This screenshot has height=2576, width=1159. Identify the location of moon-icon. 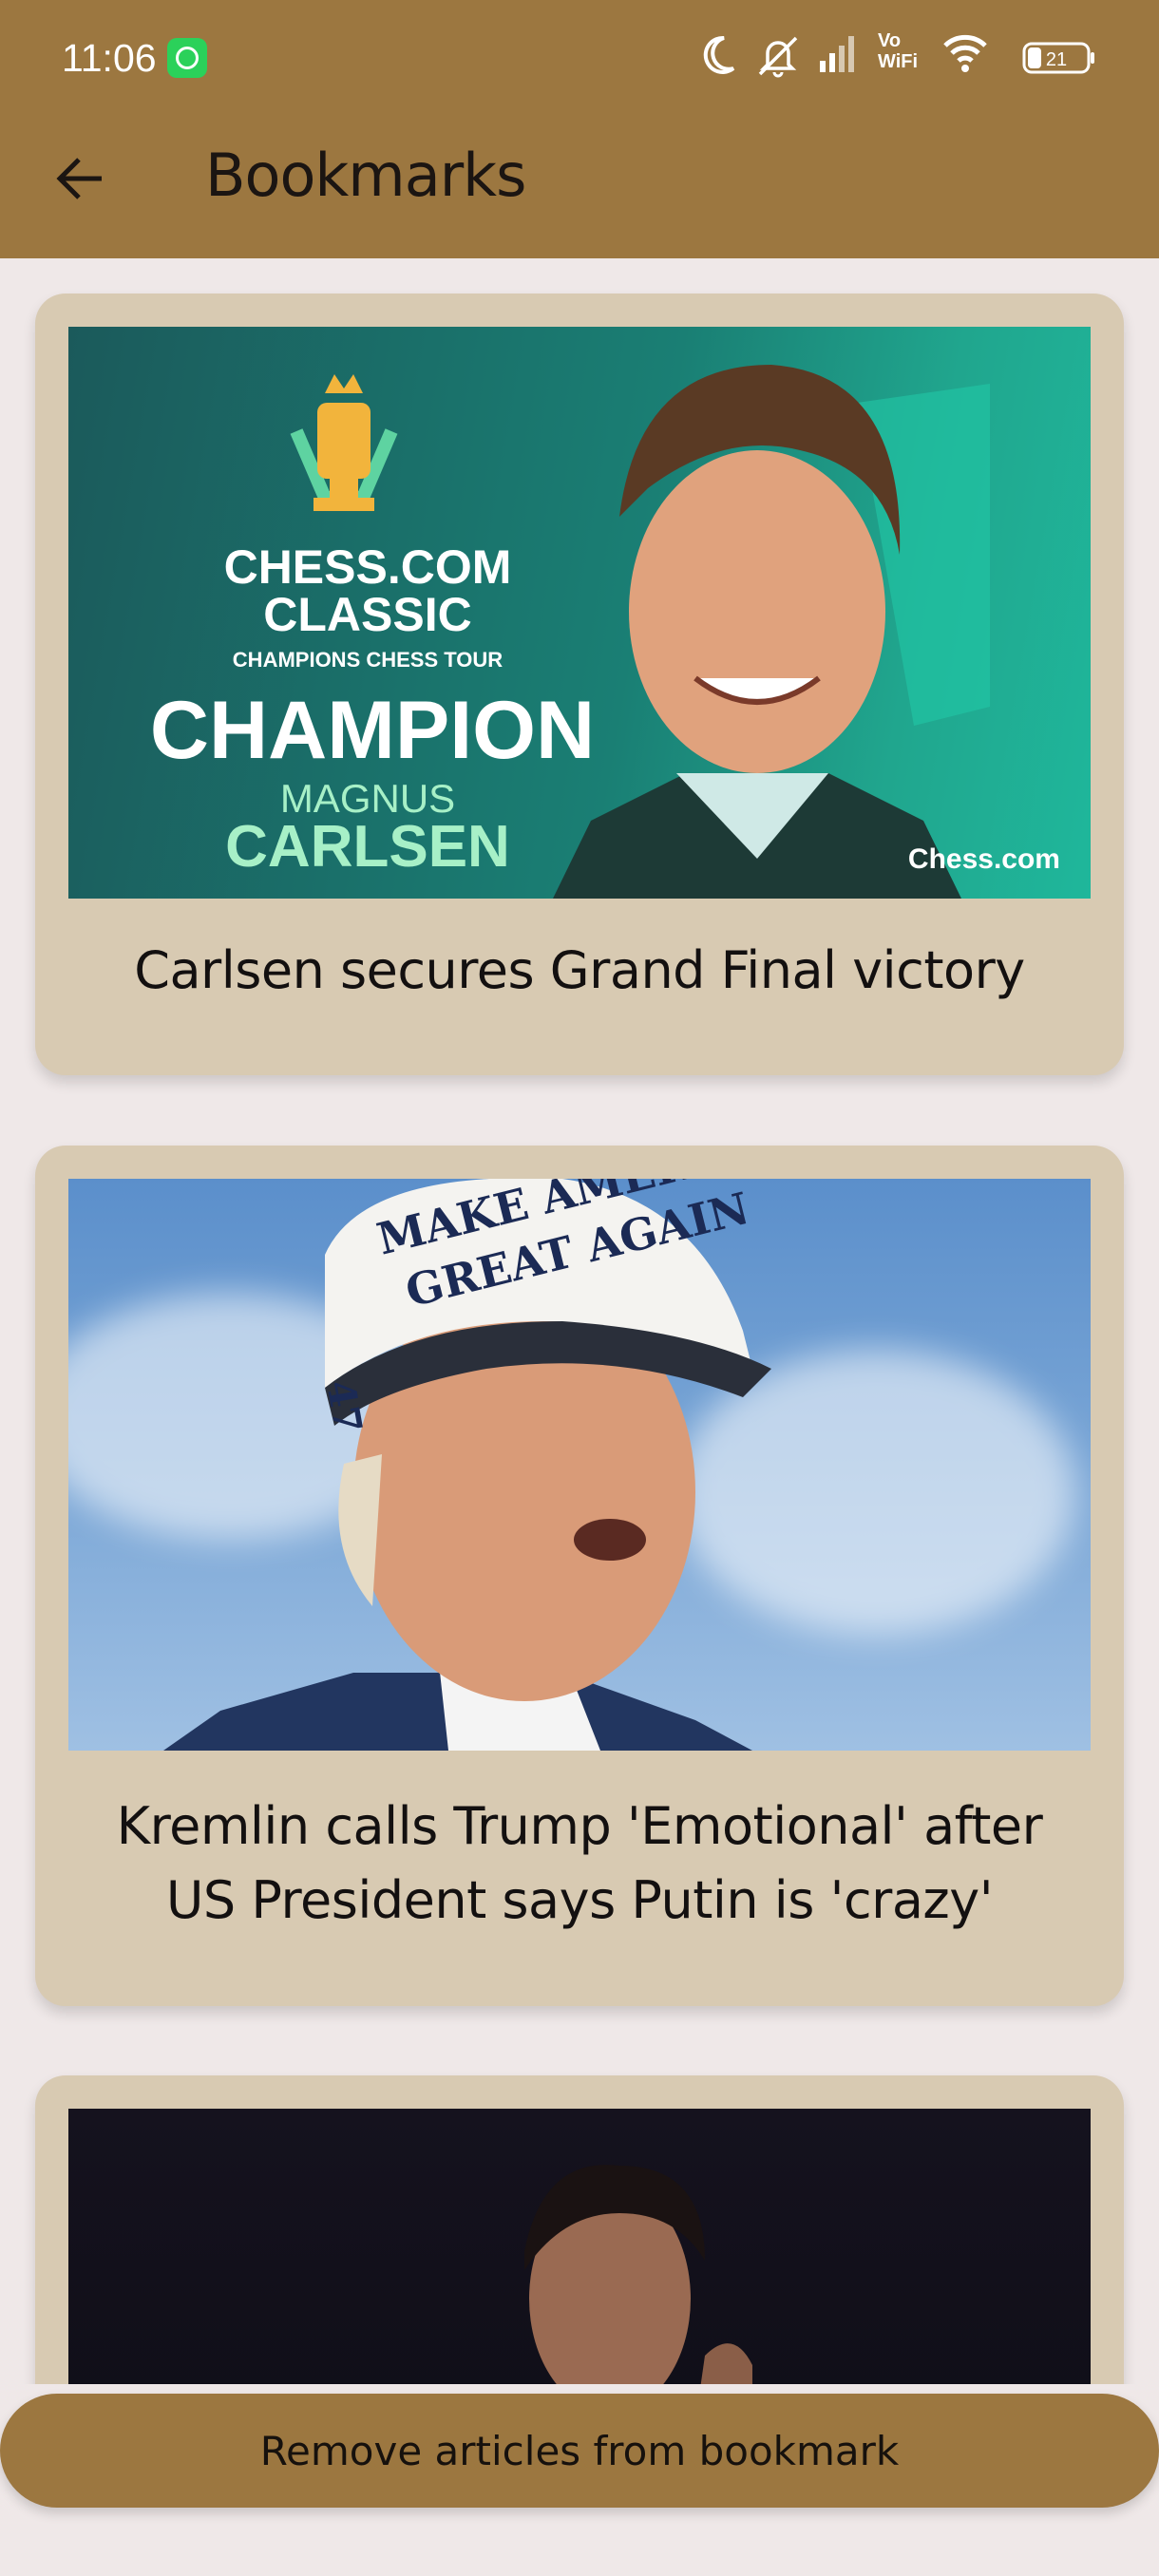
(719, 54).